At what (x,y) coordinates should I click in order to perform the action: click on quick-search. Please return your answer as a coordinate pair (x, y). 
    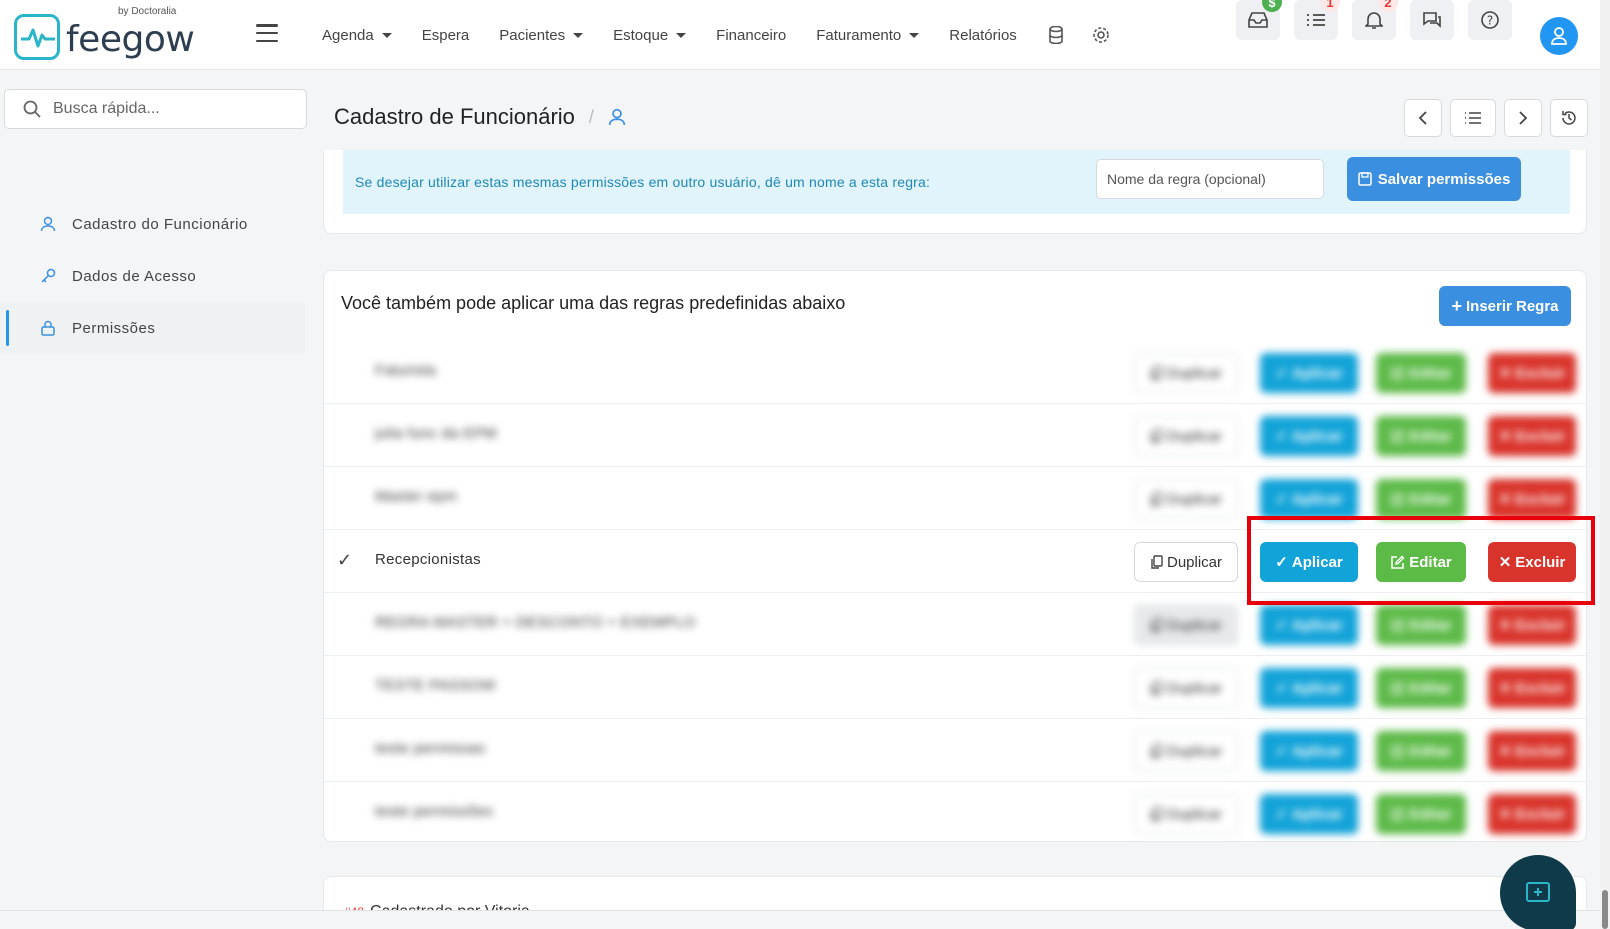
    Looking at the image, I should click on (155, 109).